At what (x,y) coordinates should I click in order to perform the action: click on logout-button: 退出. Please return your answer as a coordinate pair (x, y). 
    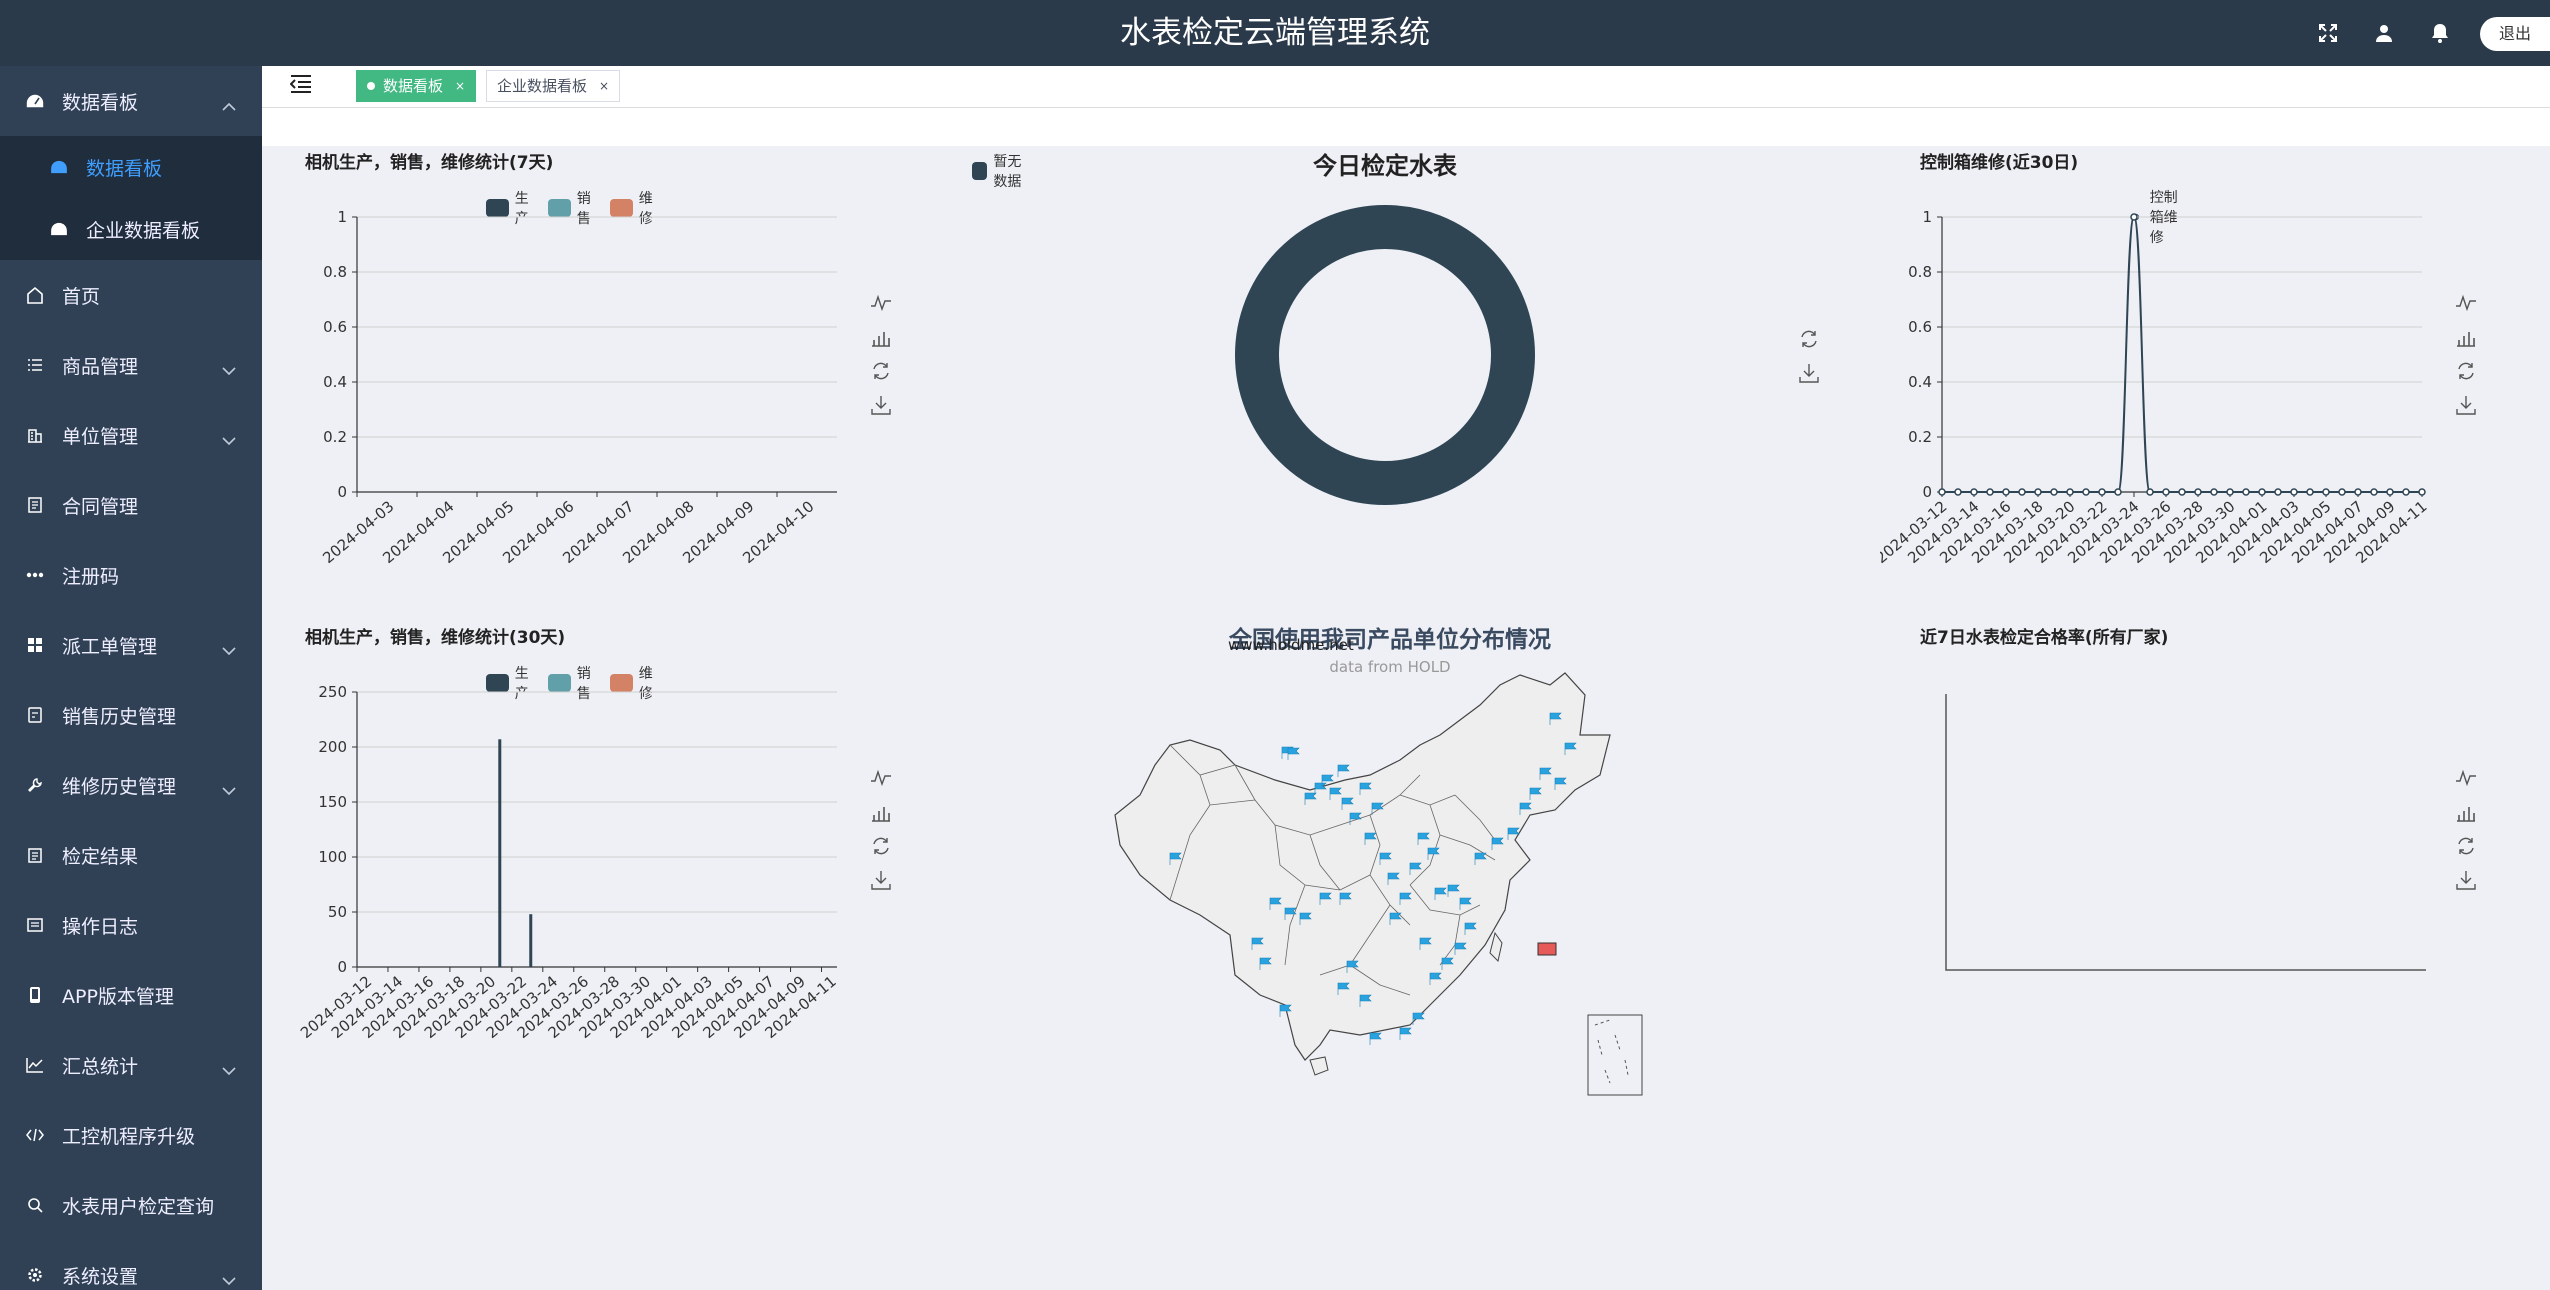
    Looking at the image, I should click on (2515, 34).